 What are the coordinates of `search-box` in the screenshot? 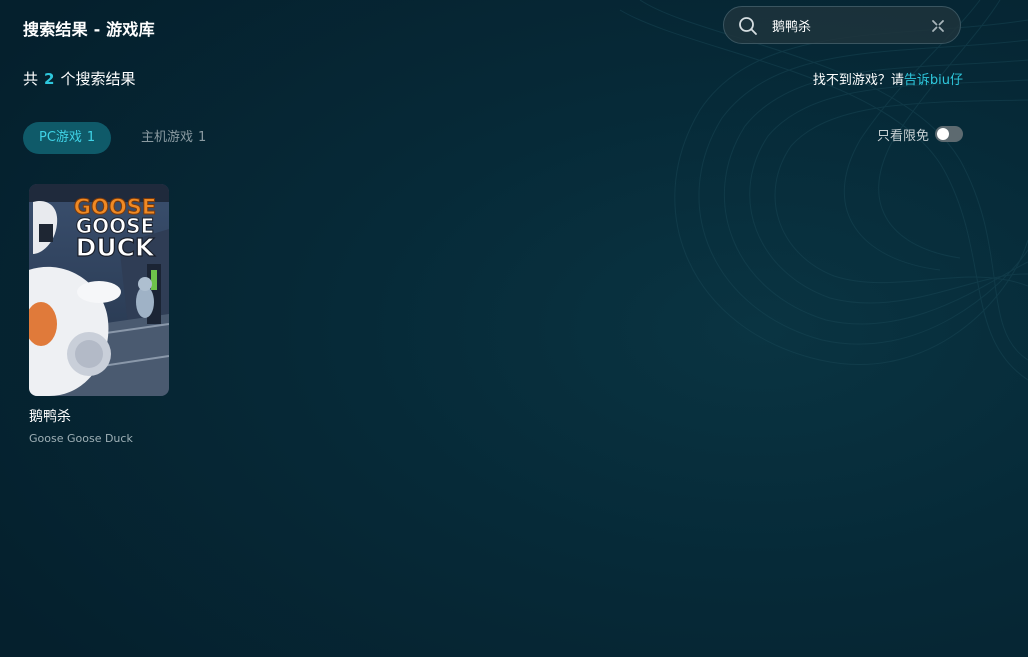 It's located at (842, 25).